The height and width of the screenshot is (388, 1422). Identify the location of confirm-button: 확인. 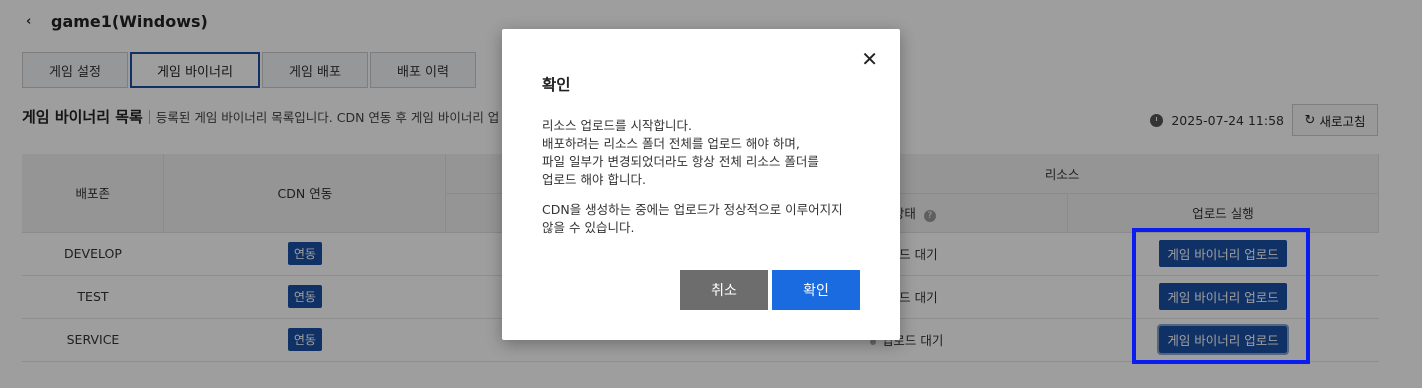
(816, 290).